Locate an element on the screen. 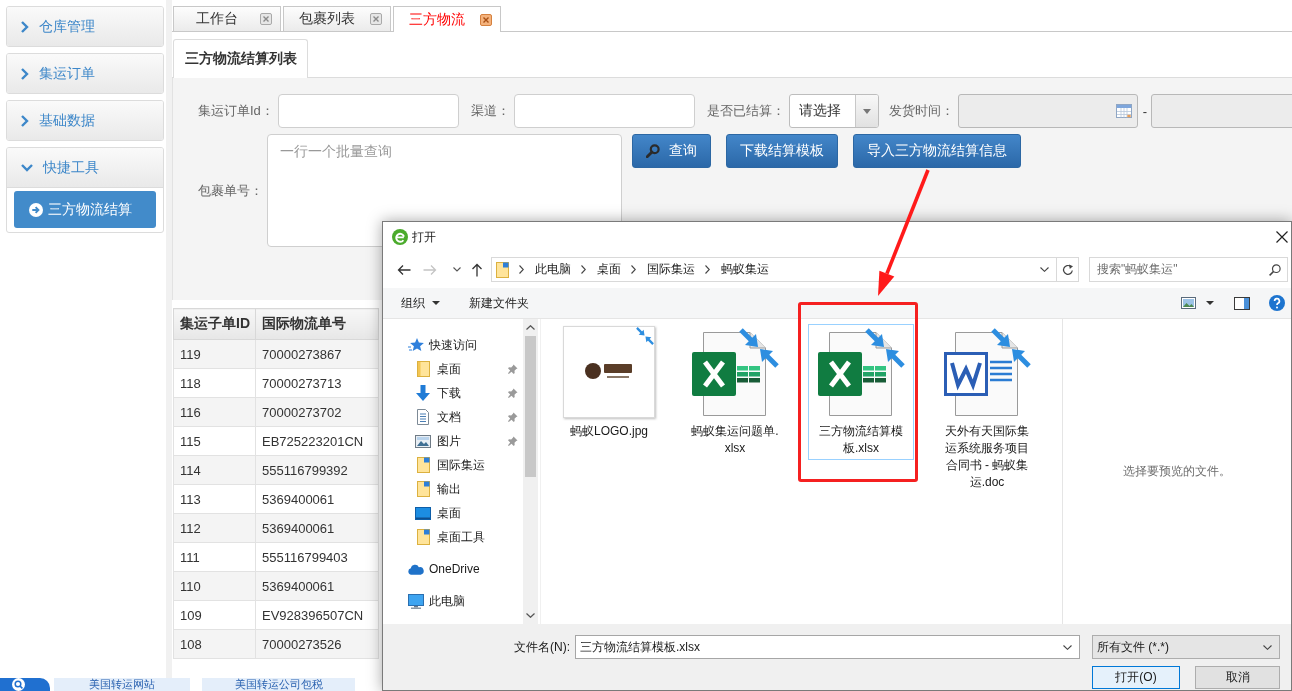  field-label: 是否已结算： is located at coordinates (745, 111).